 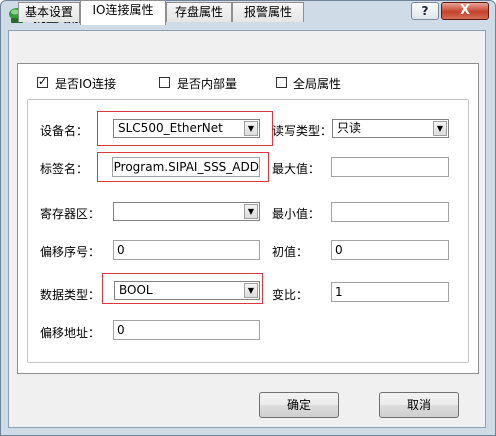 I want to click on close-button: X, so click(x=465, y=11).